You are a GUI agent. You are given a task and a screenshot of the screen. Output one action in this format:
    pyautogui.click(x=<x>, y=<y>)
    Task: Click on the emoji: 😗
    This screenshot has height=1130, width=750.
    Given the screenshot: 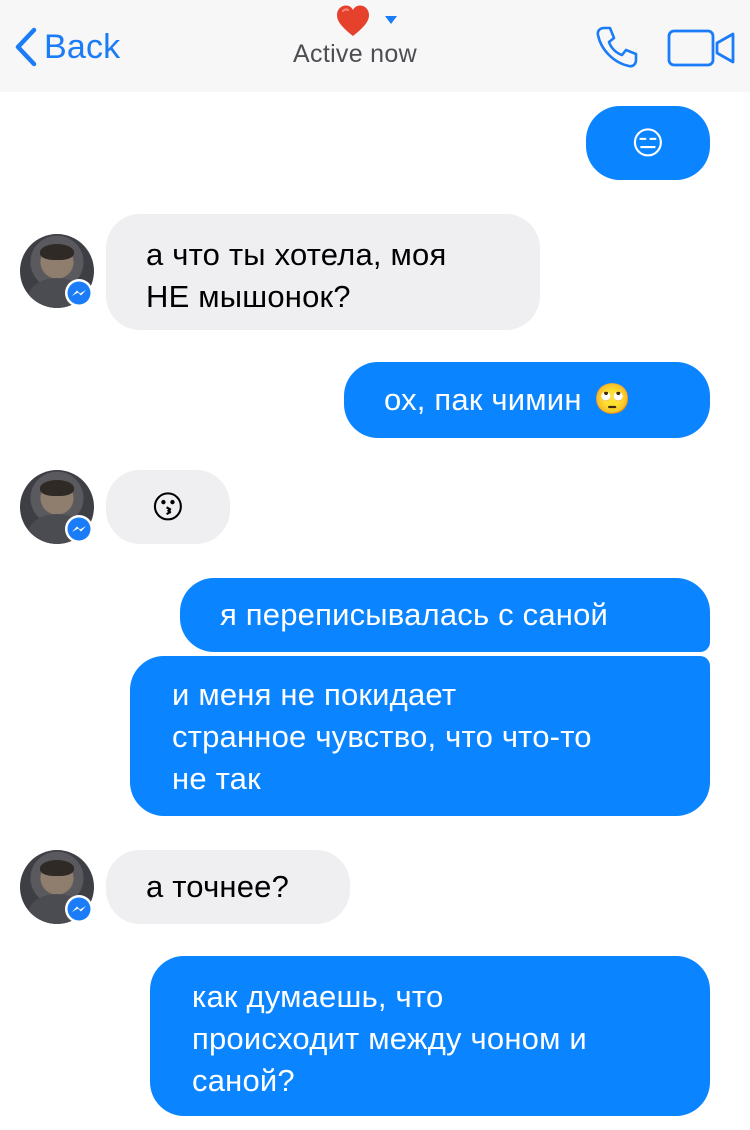 What is the action you would take?
    pyautogui.click(x=168, y=507)
    